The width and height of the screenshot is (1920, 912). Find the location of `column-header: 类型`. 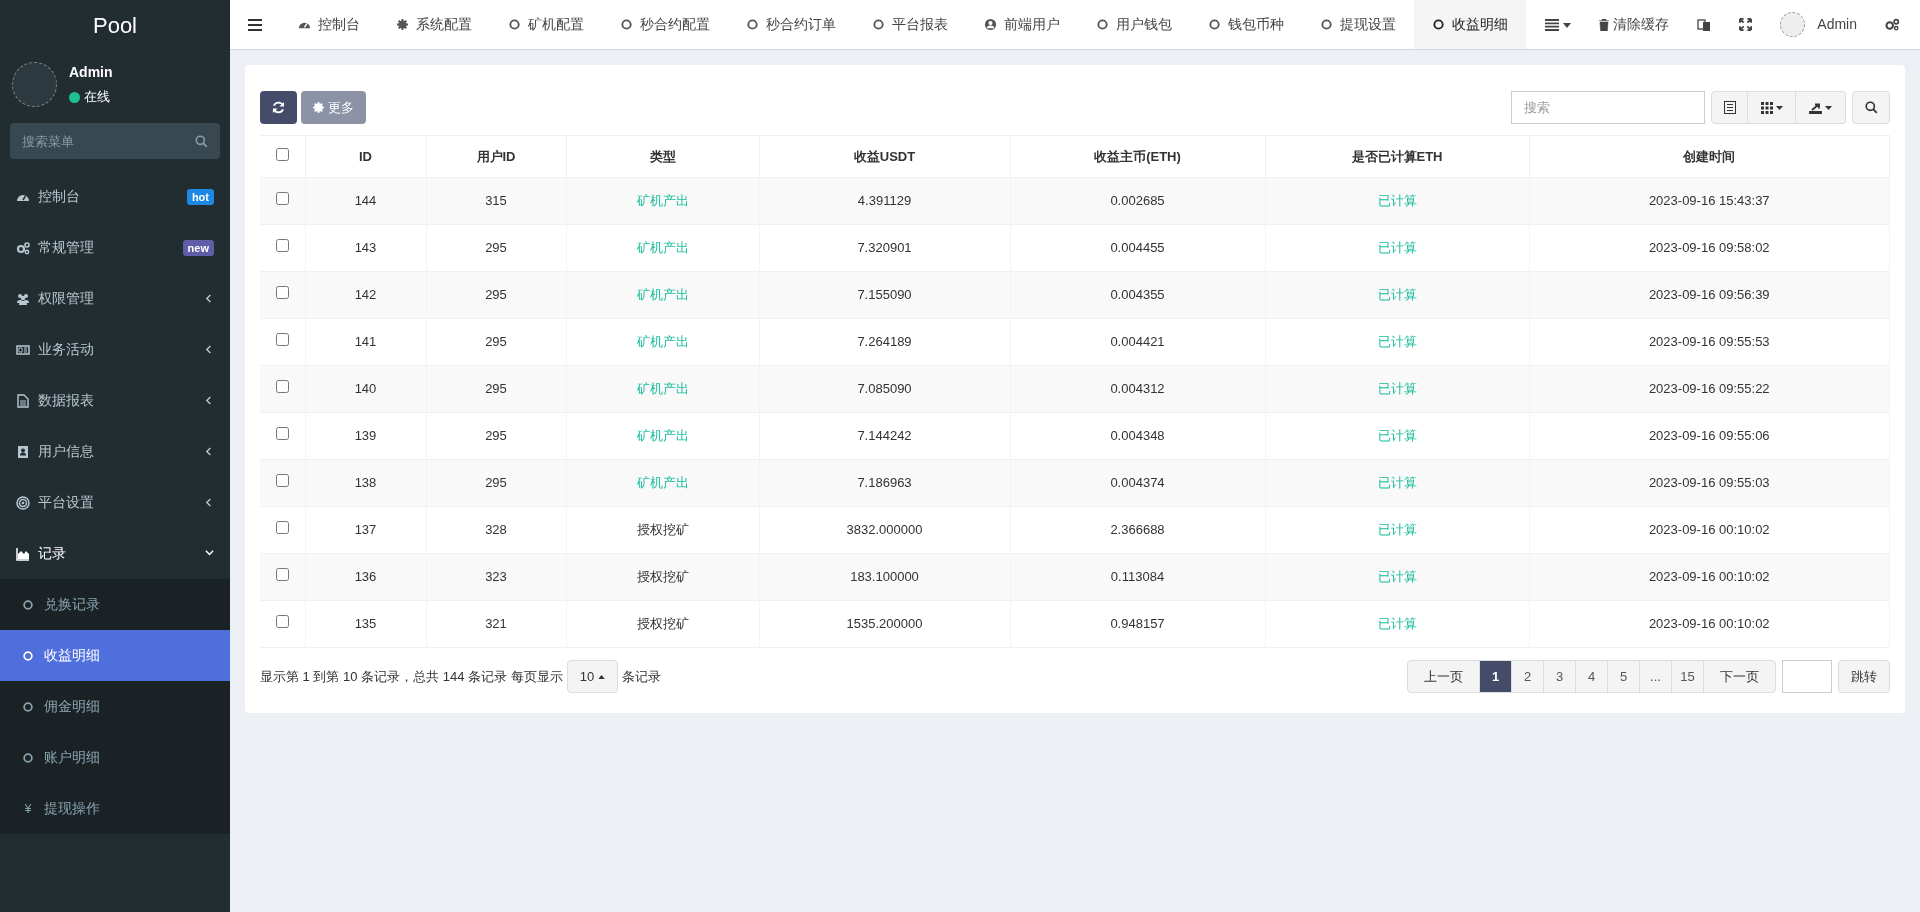

column-header: 类型 is located at coordinates (662, 156).